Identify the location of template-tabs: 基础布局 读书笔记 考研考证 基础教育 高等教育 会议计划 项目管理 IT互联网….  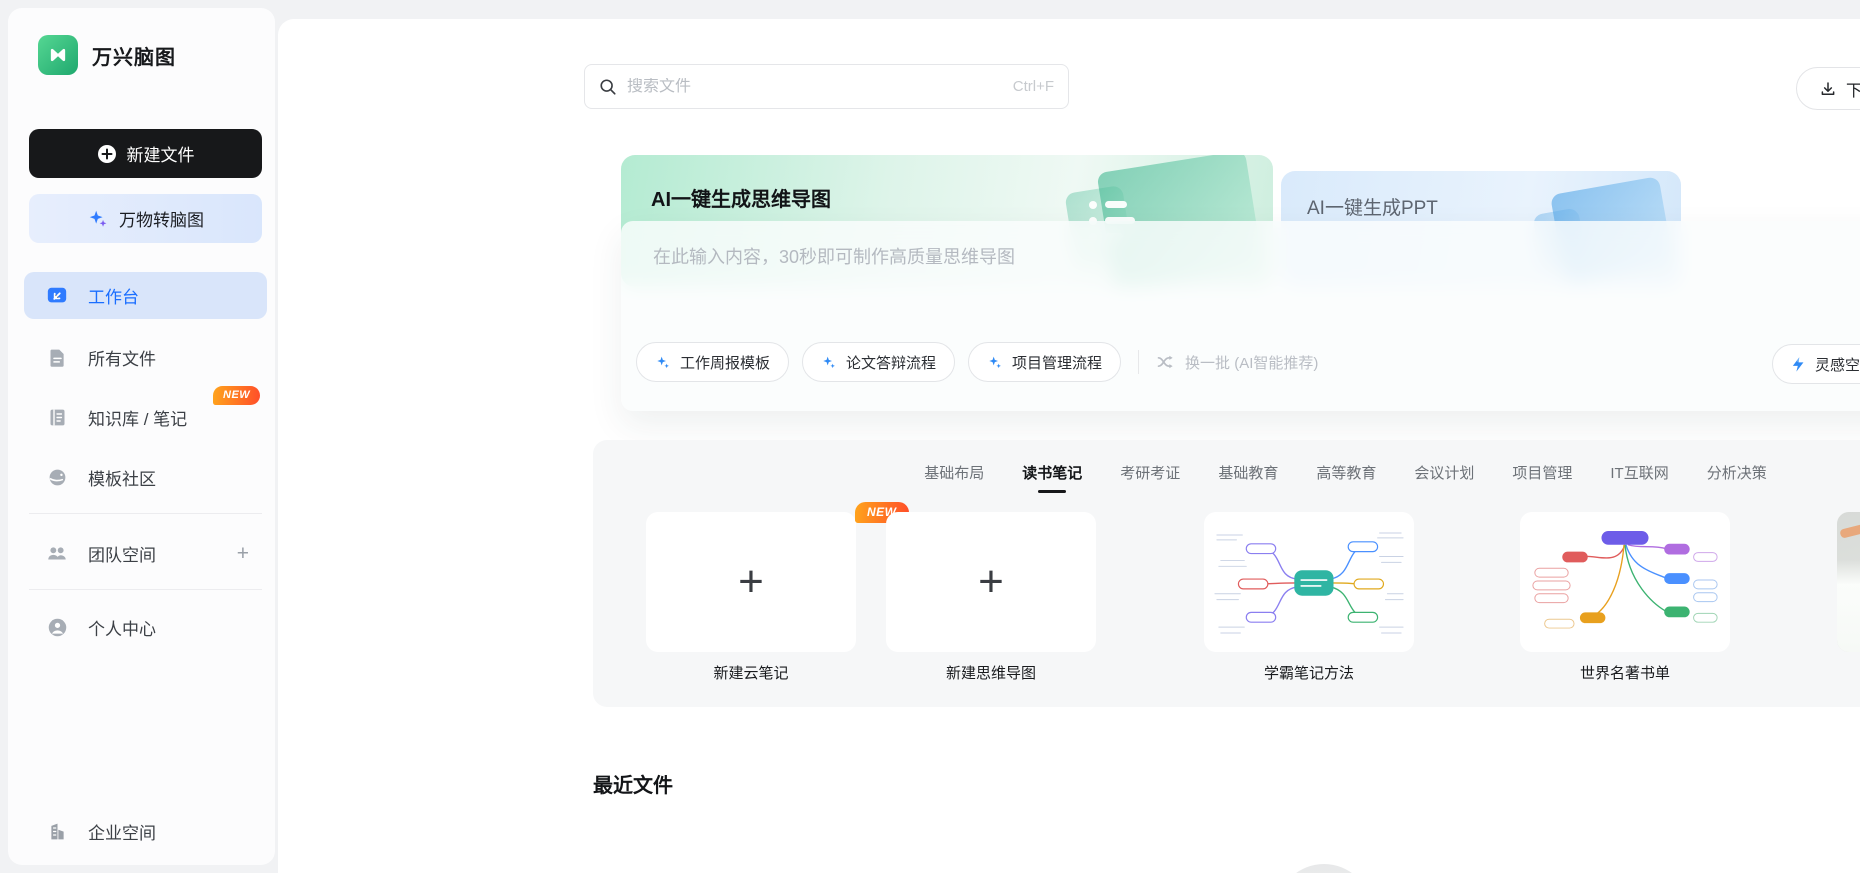
(1226, 477).